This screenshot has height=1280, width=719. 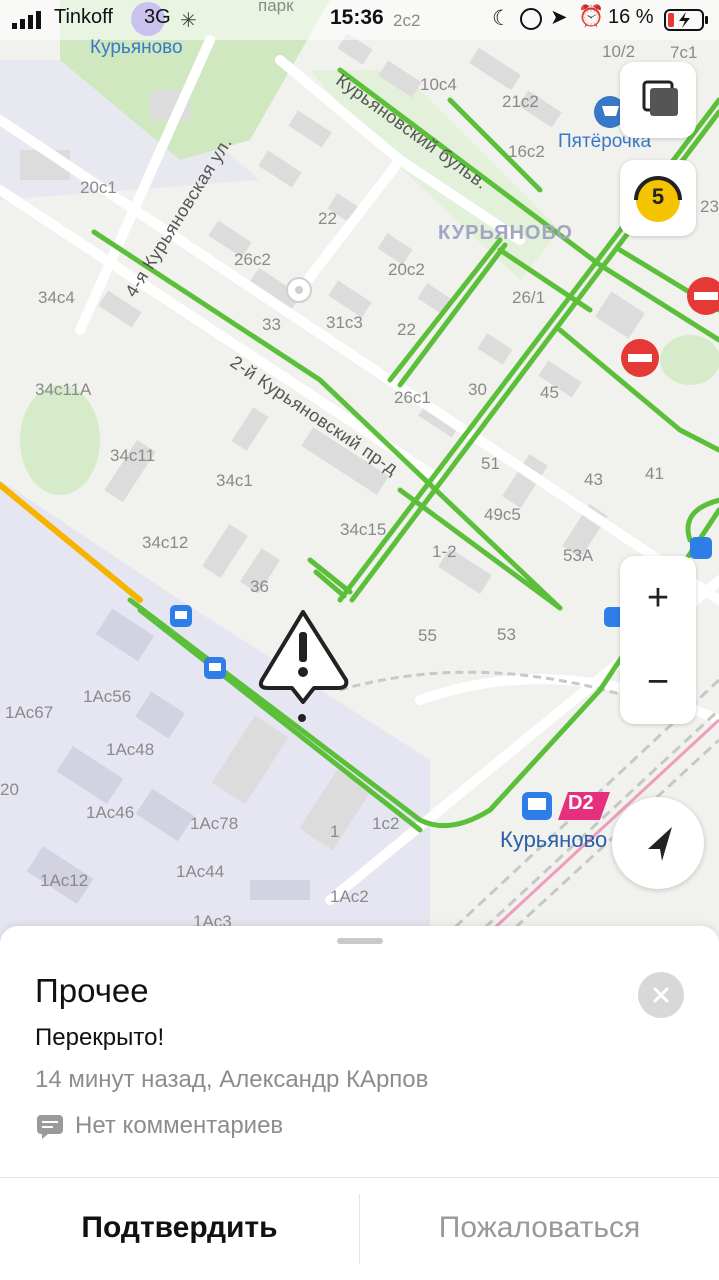 I want to click on close-button, so click(x=661, y=995).